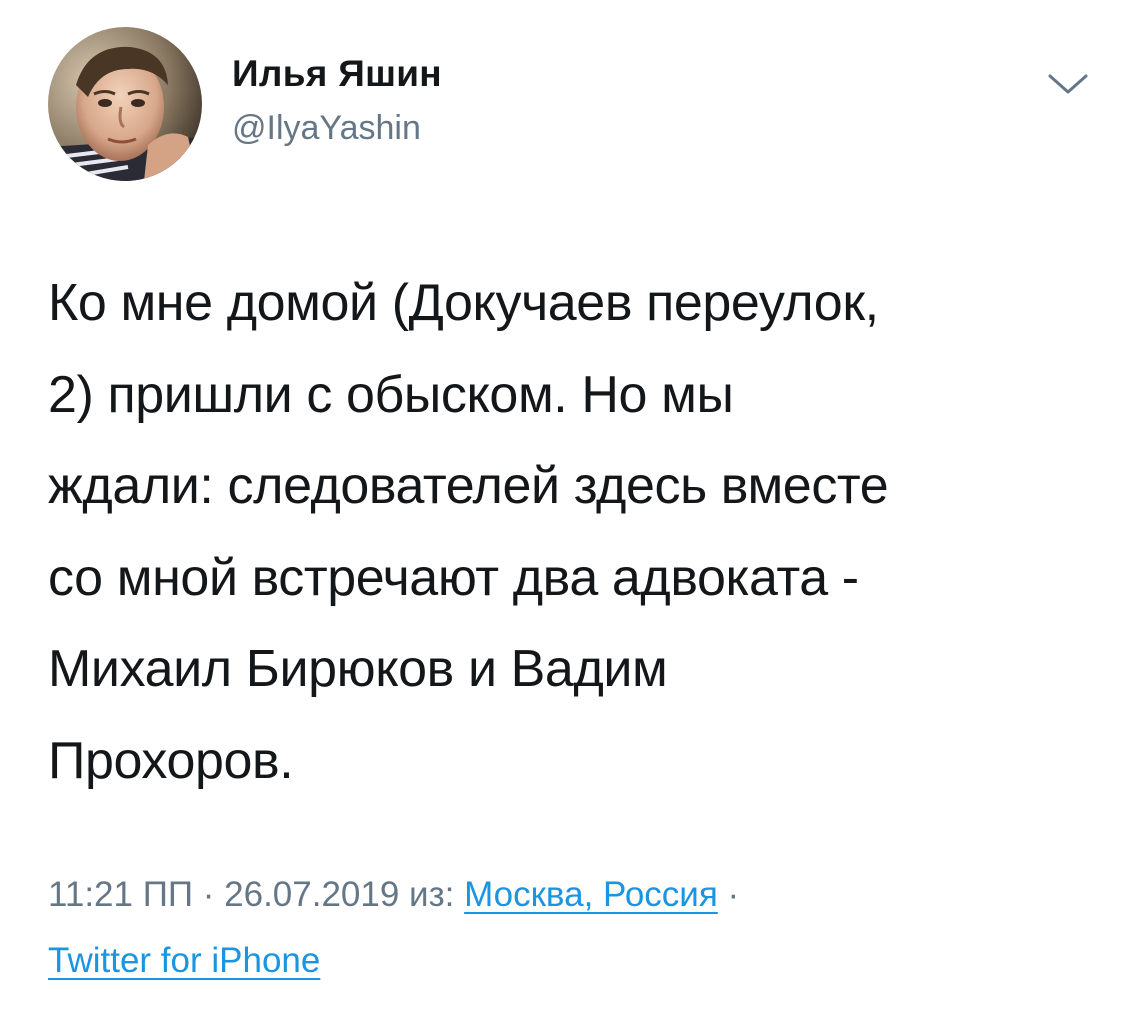 The height and width of the screenshot is (1012, 1125). I want to click on chevron-down-icon, so click(1068, 83).